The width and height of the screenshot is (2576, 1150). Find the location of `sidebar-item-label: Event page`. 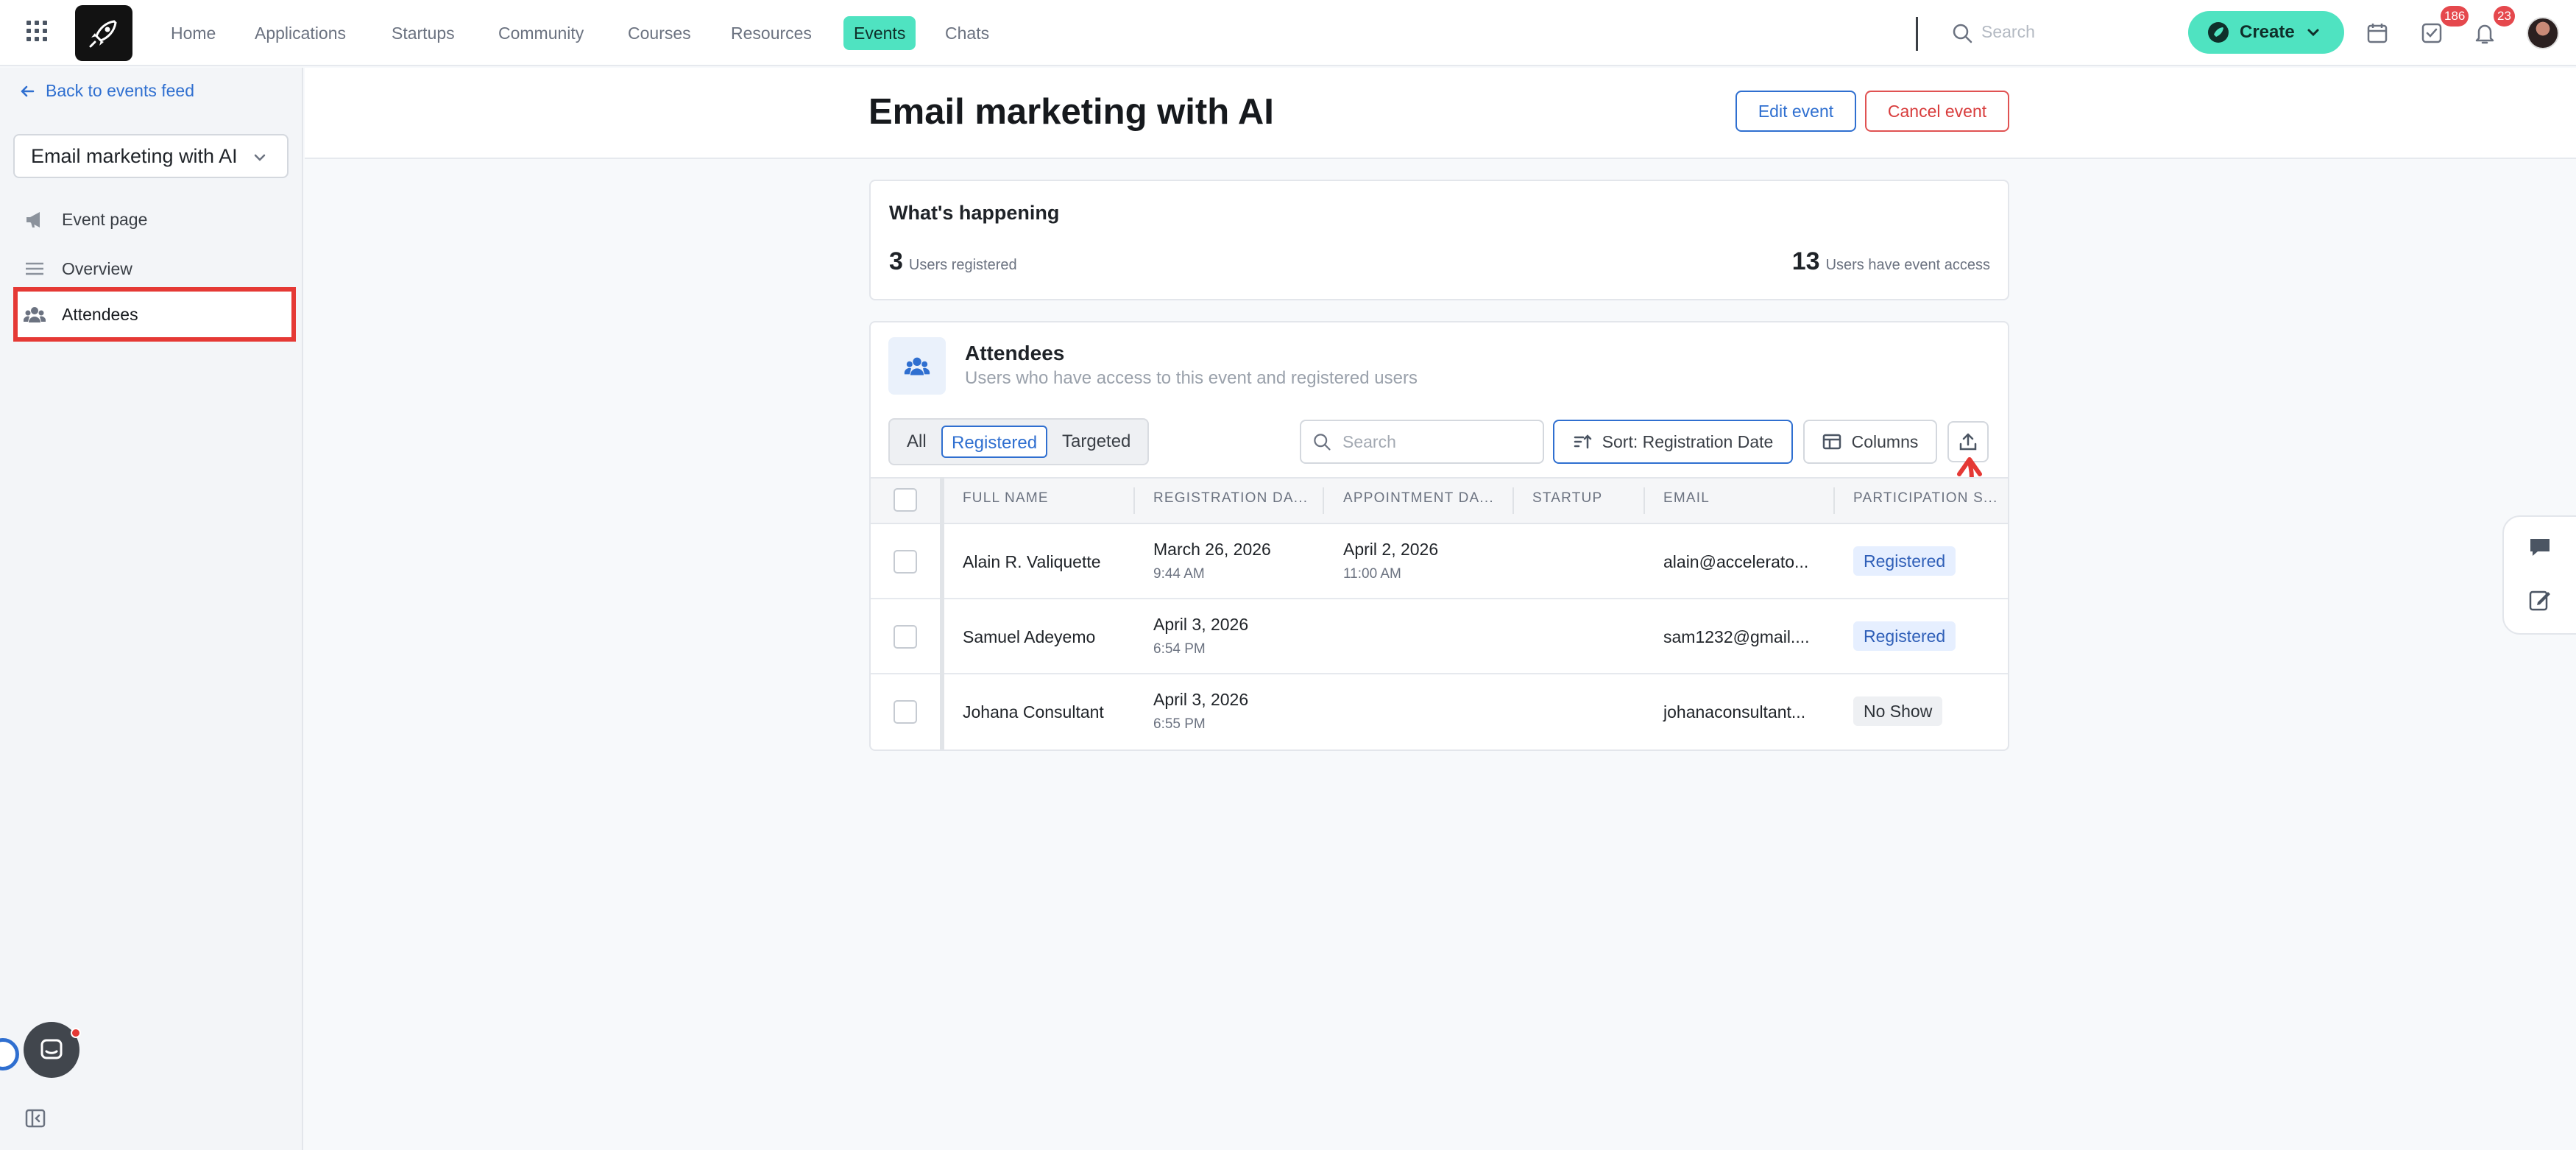

sidebar-item-label: Event page is located at coordinates (105, 219).